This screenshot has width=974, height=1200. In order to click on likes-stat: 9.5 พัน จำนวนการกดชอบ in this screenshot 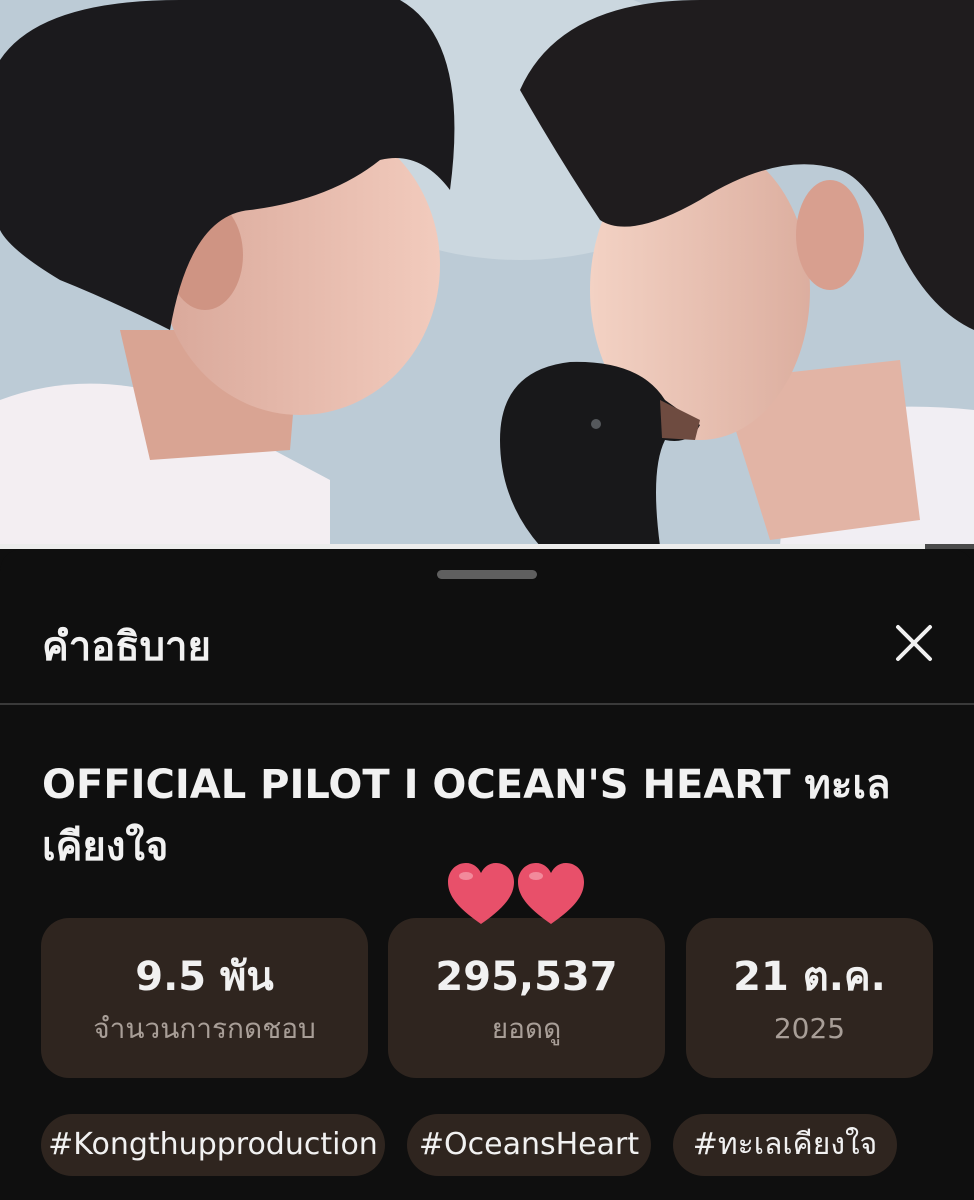, I will do `click(204, 998)`.